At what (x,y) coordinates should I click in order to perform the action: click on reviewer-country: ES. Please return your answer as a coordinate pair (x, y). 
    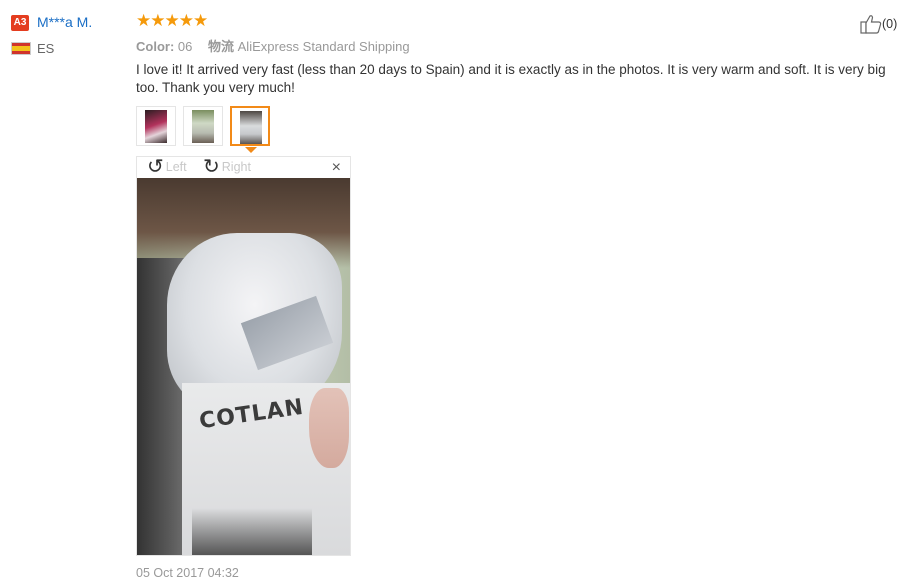
    Looking at the image, I should click on (46, 48).